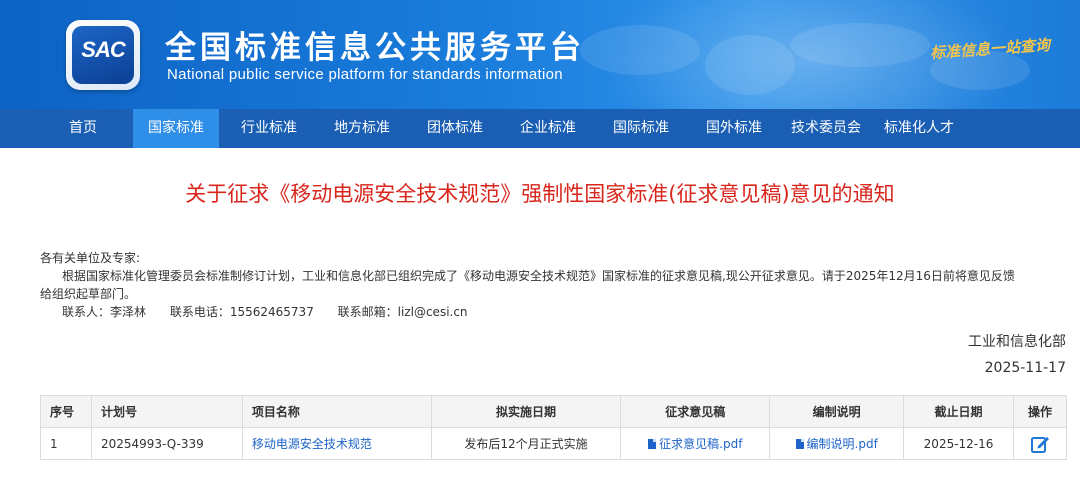 This screenshot has width=1080, height=489. I want to click on cell-action, so click(1040, 443).